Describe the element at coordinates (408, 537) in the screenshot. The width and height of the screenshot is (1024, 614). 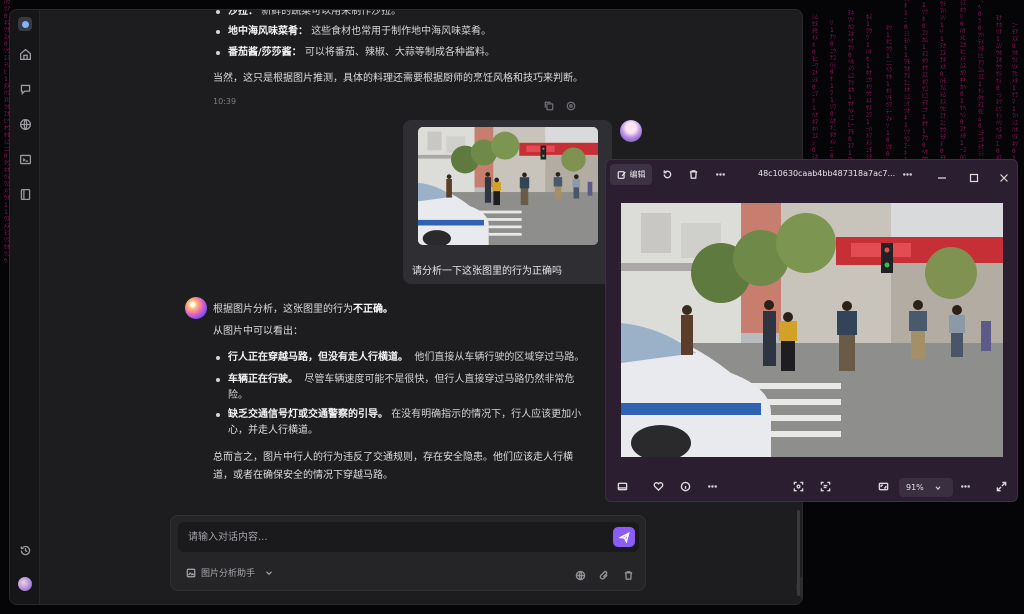
I see `message-input` at that location.